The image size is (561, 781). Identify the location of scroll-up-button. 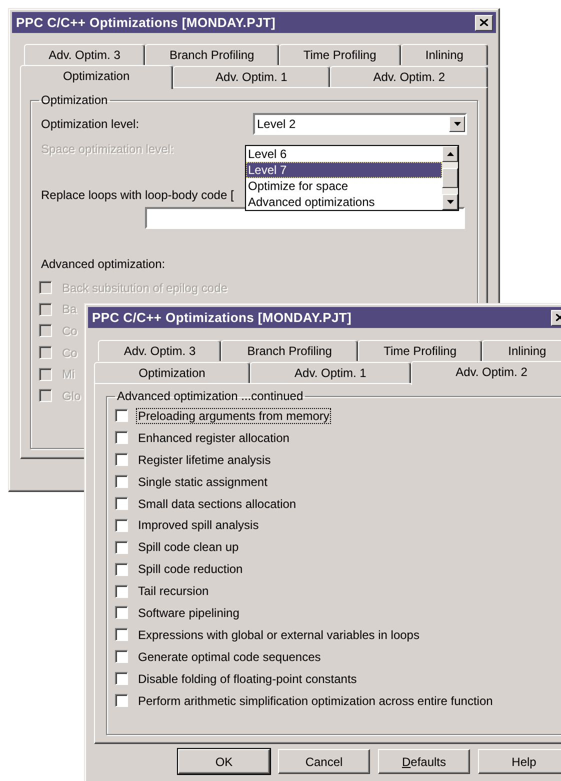
(450, 154).